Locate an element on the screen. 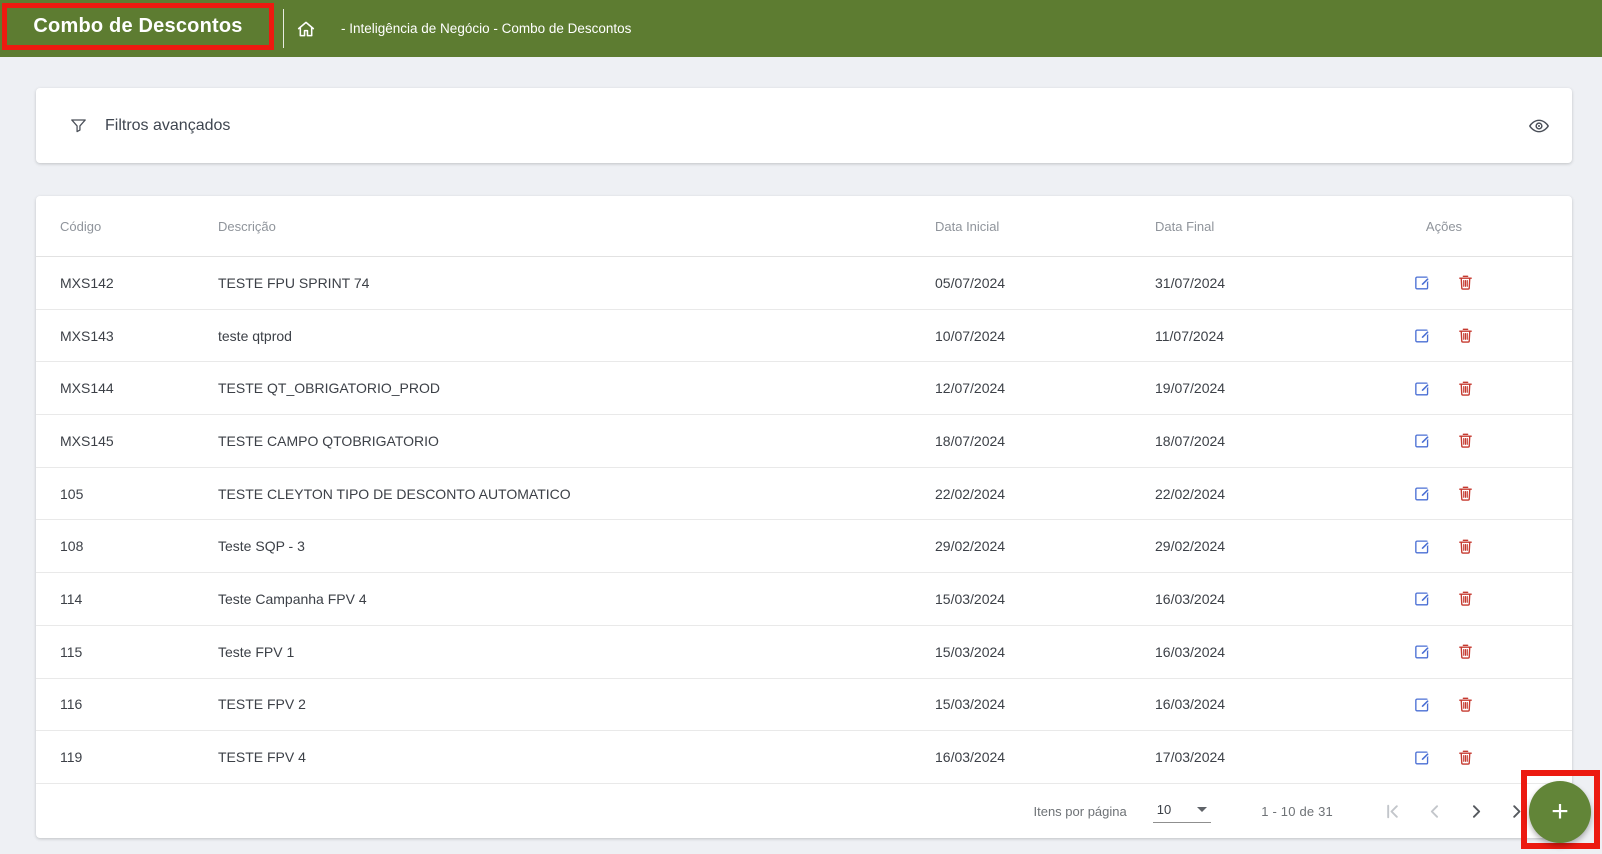 This screenshot has height=854, width=1602. cell-codigo: MXS145 is located at coordinates (87, 440).